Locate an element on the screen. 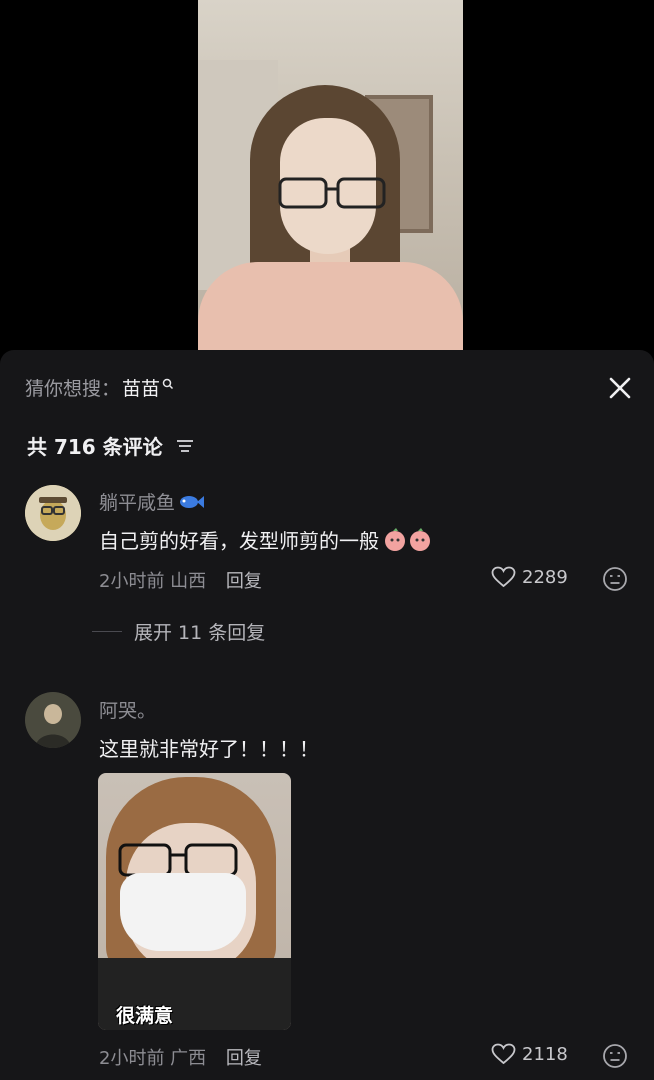 The image size is (654, 1080). expand-replies-button: 展开 11 条回复 is located at coordinates (178, 631).